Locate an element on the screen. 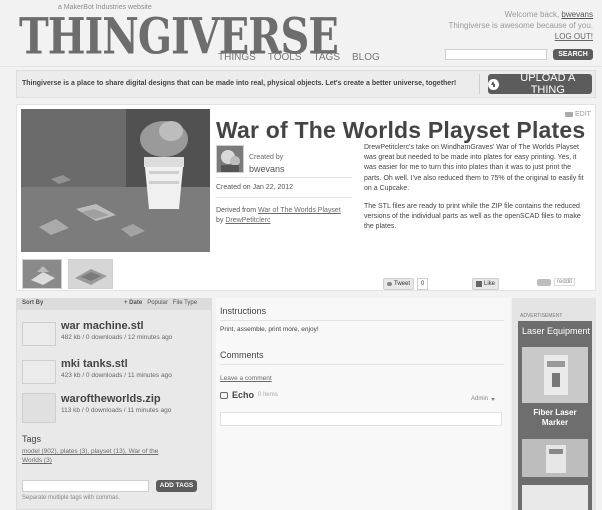 The height and width of the screenshot is (510, 602). sort-options: + Date Popular File Type is located at coordinates (160, 303).